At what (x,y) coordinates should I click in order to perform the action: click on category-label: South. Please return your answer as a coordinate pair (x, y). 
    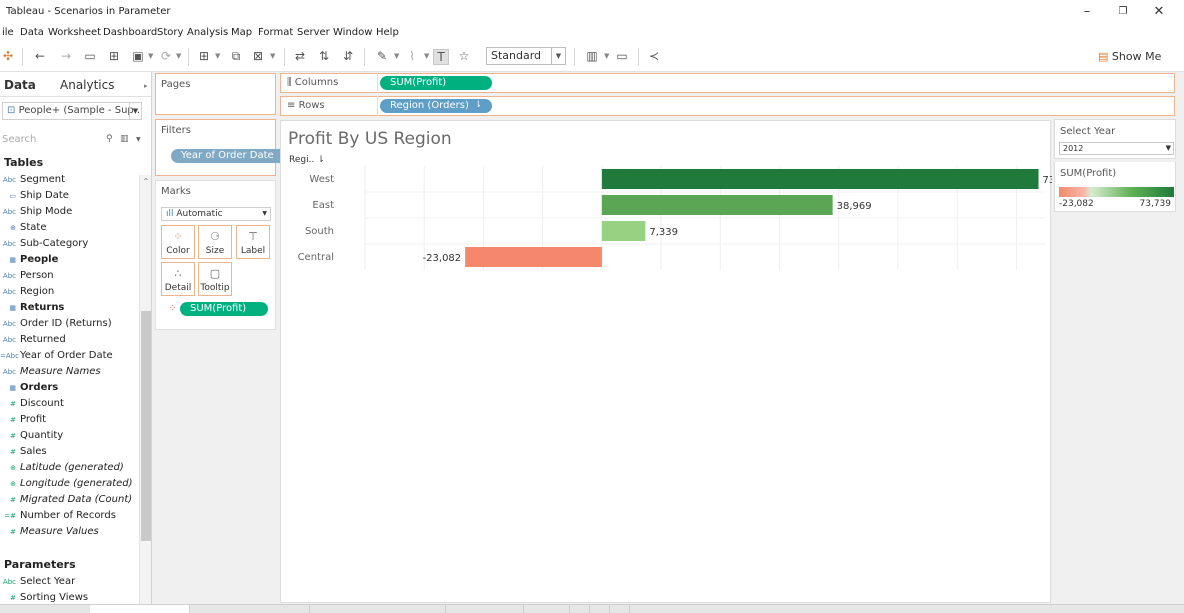
    Looking at the image, I should click on (319, 231).